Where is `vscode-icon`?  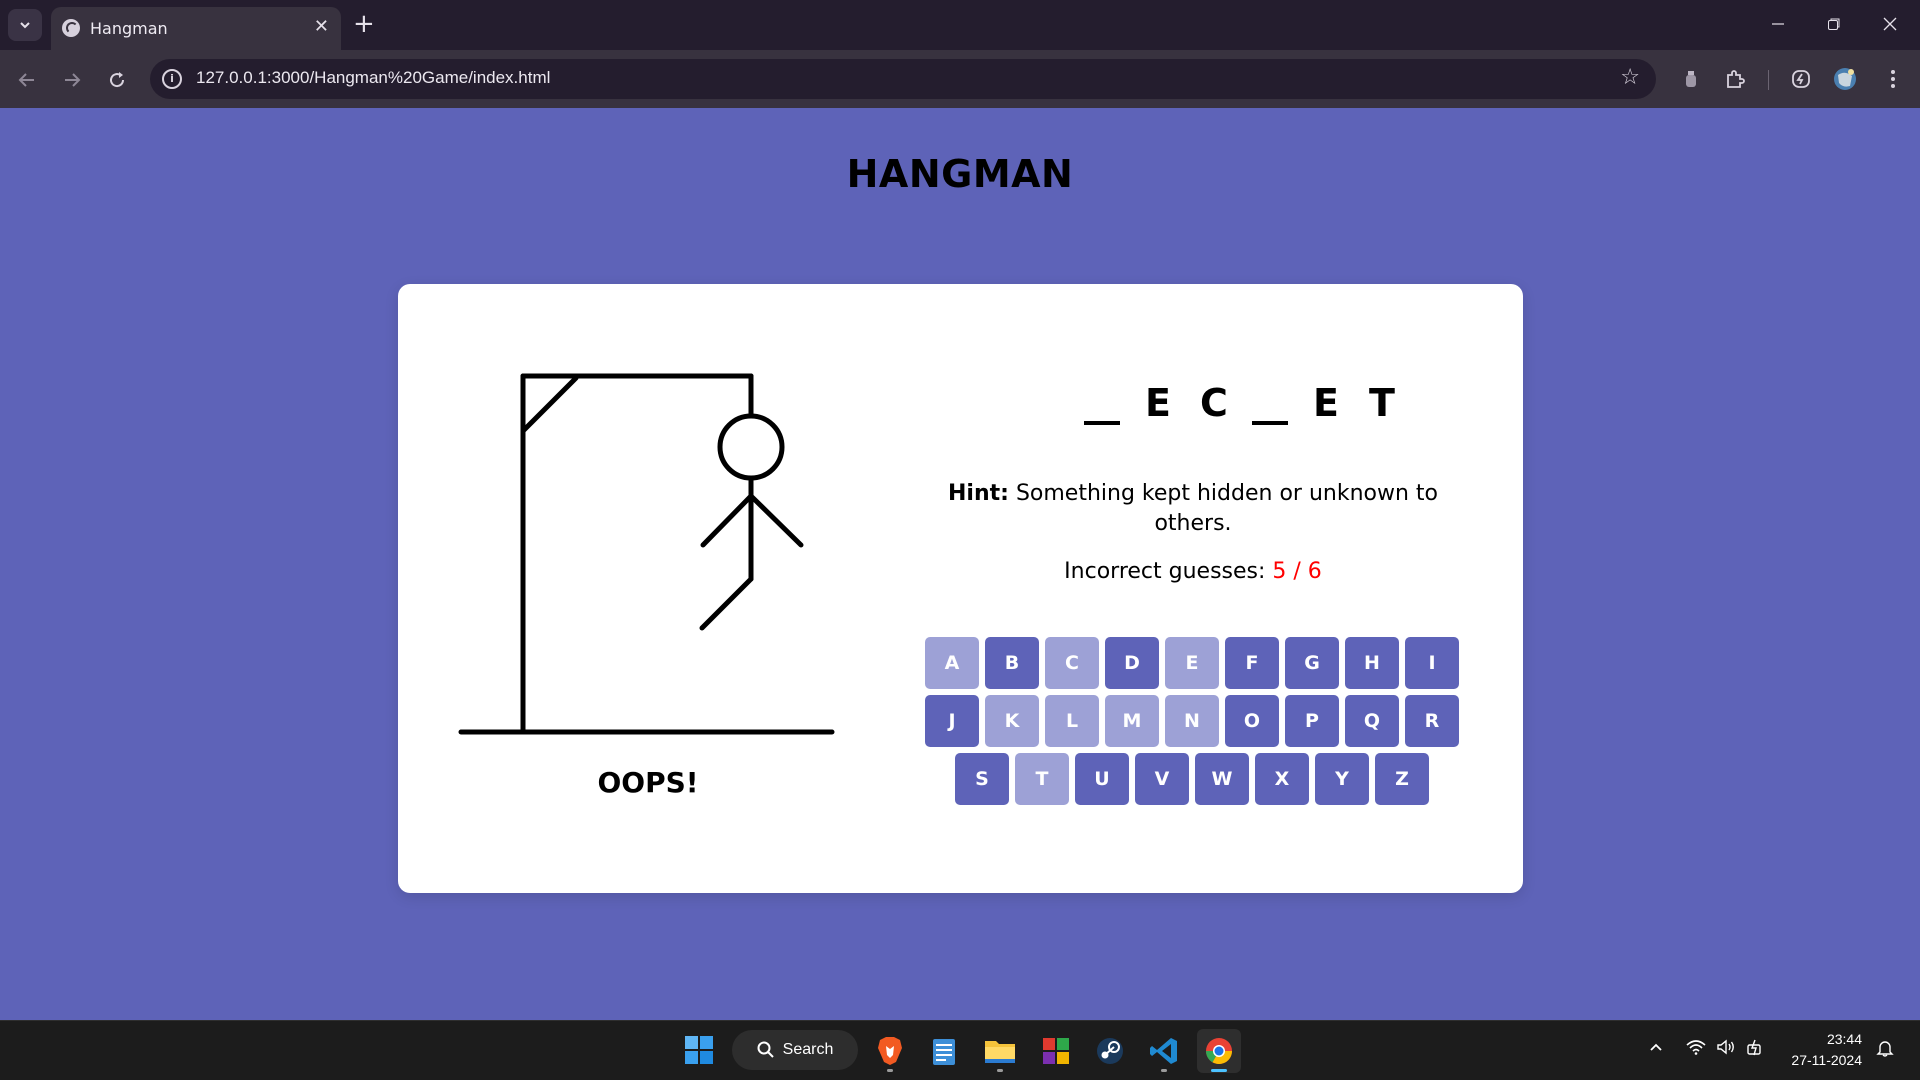 vscode-icon is located at coordinates (1163, 1051).